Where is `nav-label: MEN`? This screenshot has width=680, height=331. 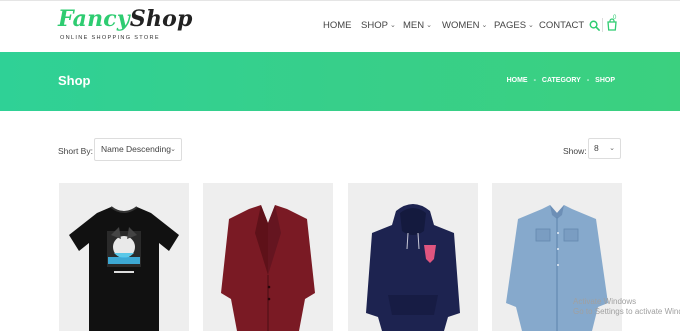 nav-label: MEN is located at coordinates (414, 25).